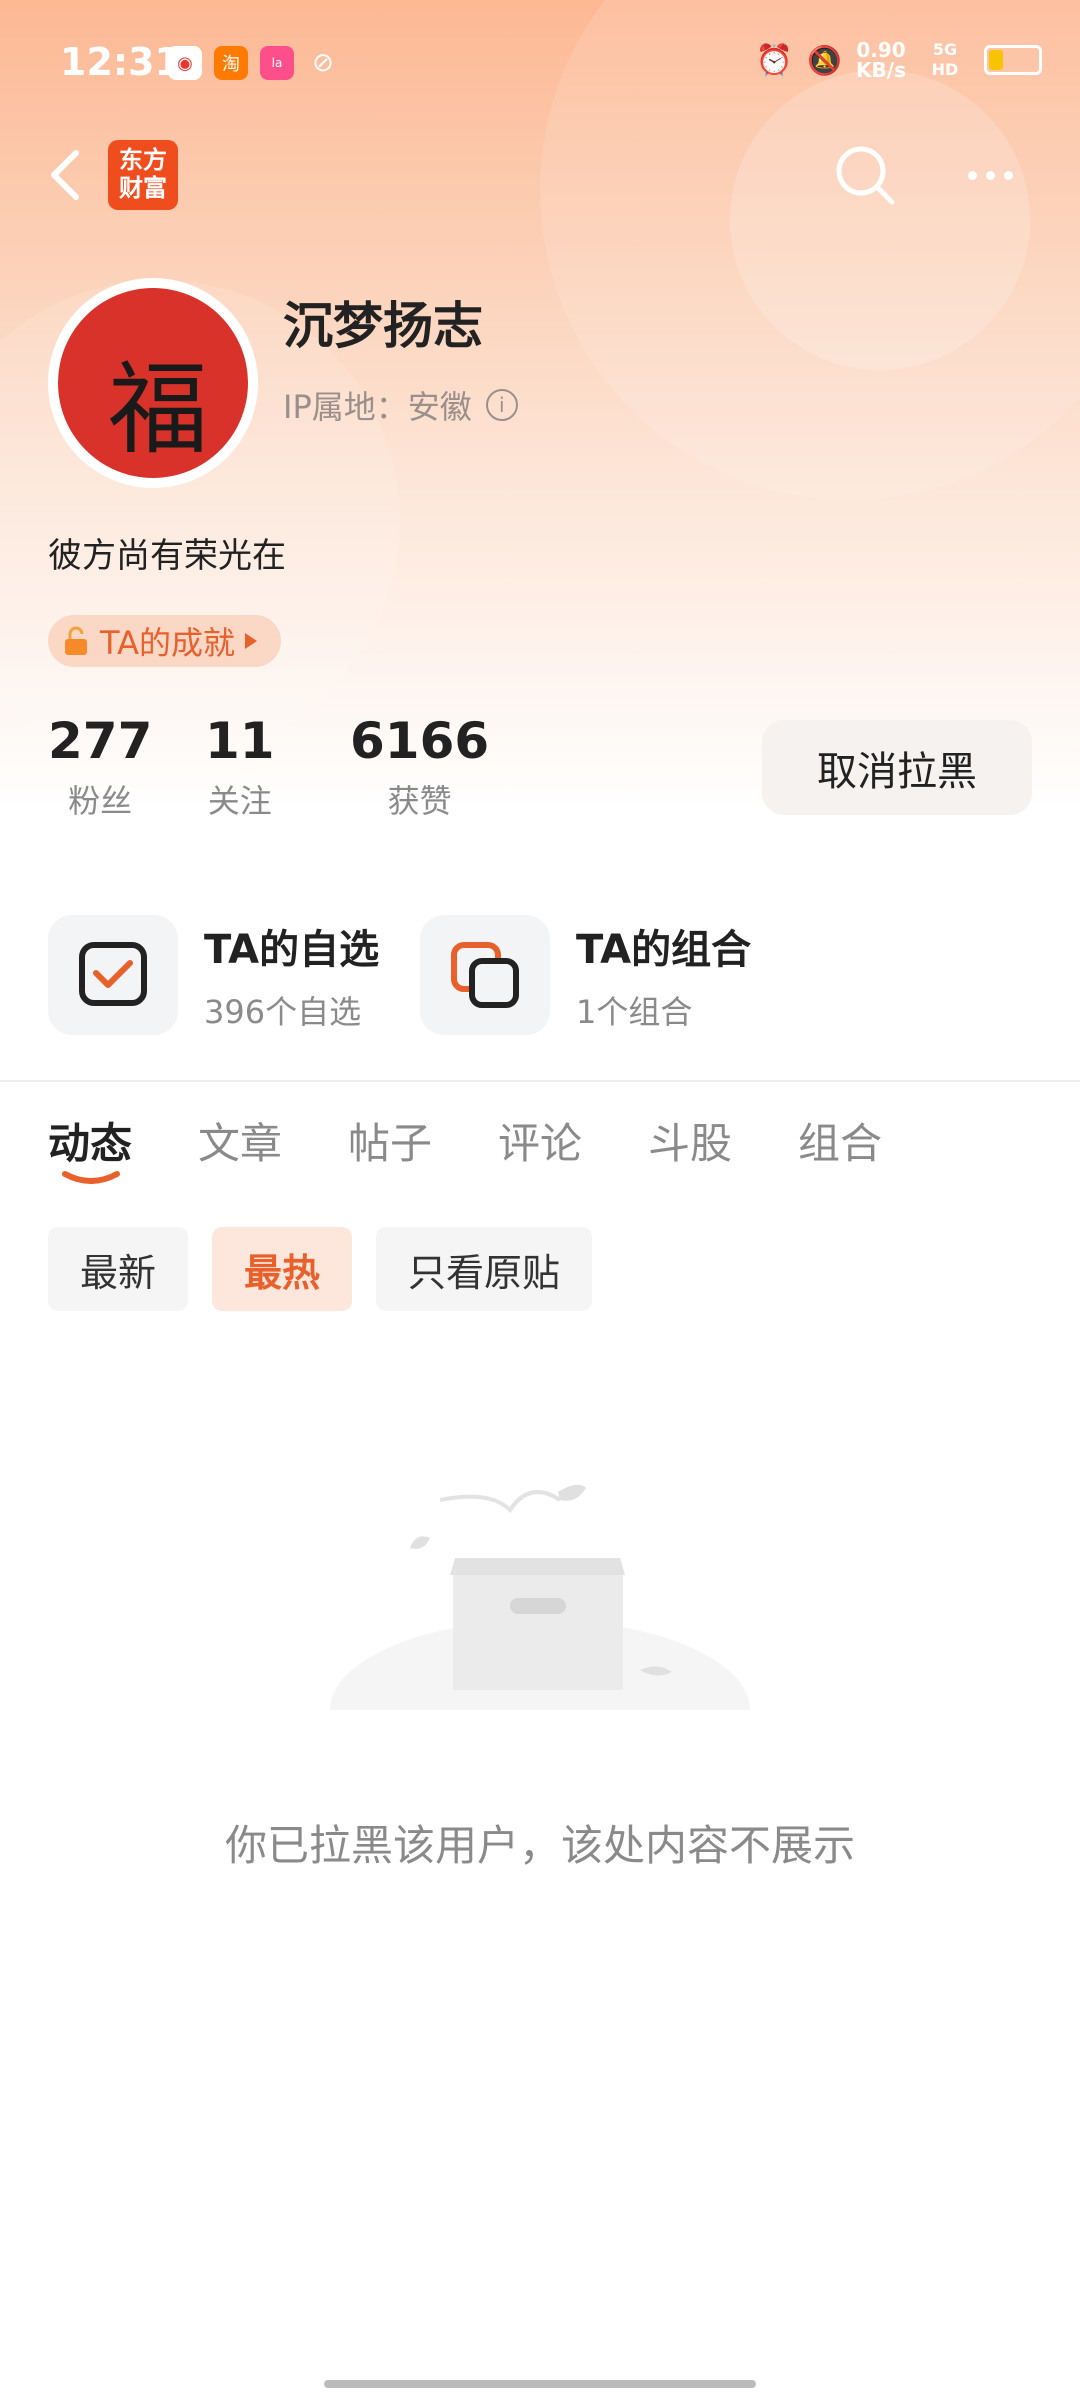  Describe the element at coordinates (540, 1607) in the screenshot. I see `empty-box-illustration` at that location.